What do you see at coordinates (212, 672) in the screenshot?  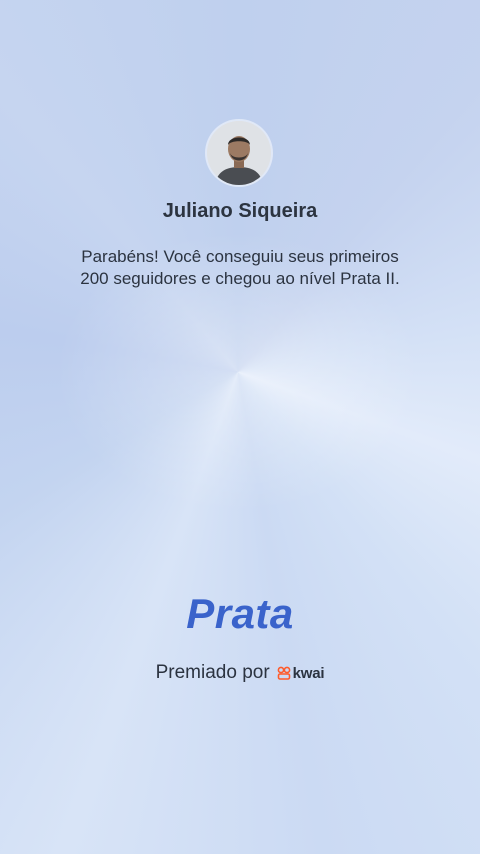 I see `awarded-by-label: Premiado por` at bounding box center [212, 672].